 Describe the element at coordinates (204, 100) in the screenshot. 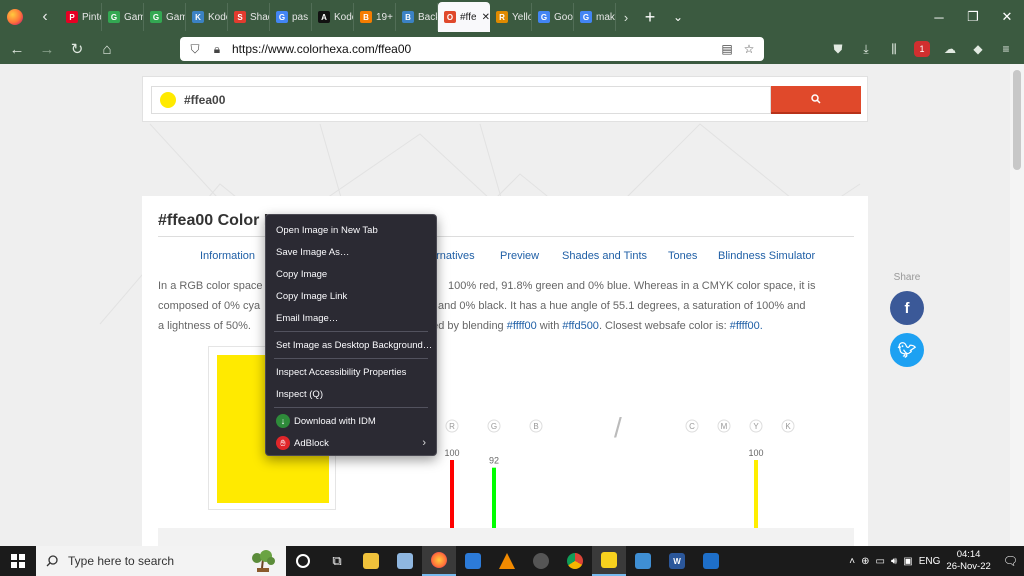

I see `search-value: #ffea00` at that location.